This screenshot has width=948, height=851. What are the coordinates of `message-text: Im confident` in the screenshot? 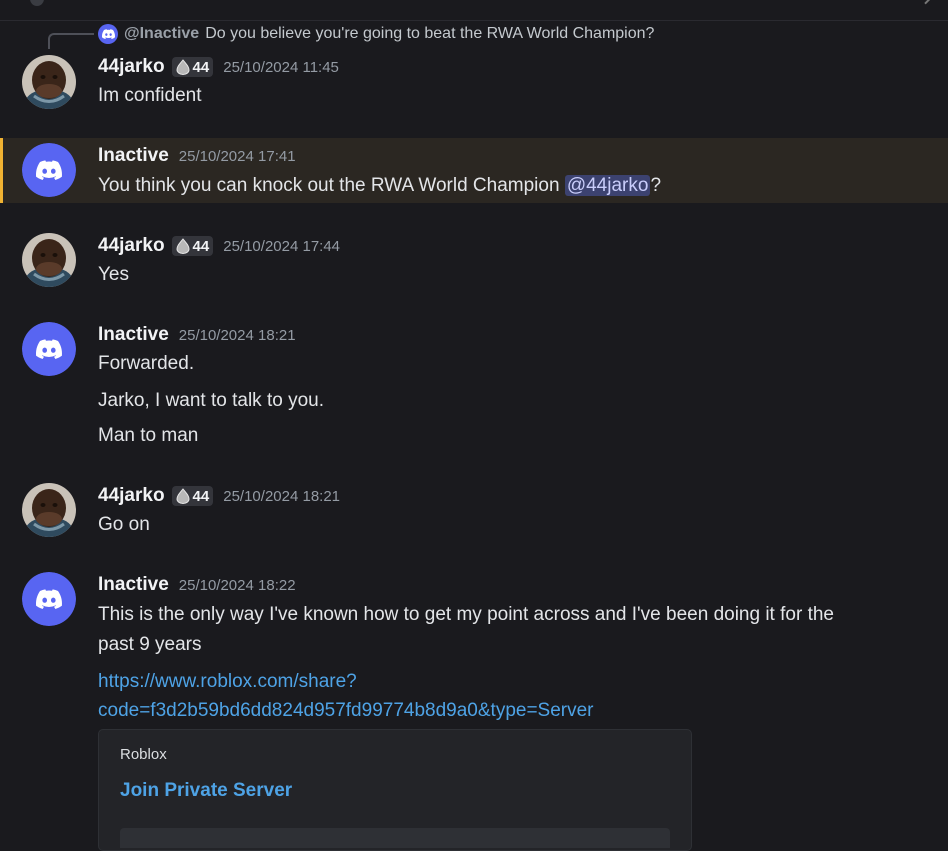 It's located at (150, 95).